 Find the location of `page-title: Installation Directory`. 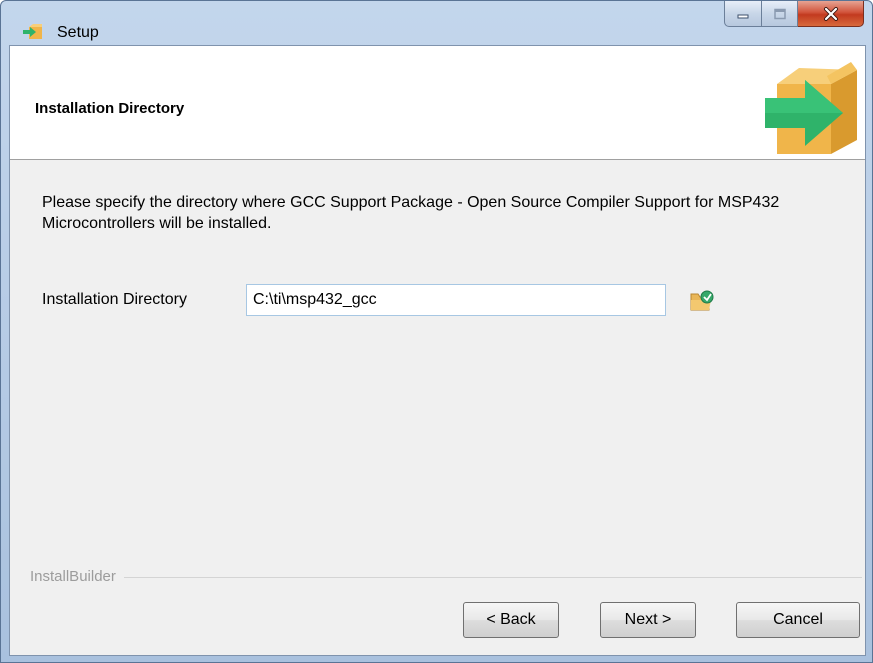

page-title: Installation Directory is located at coordinates (110, 108).